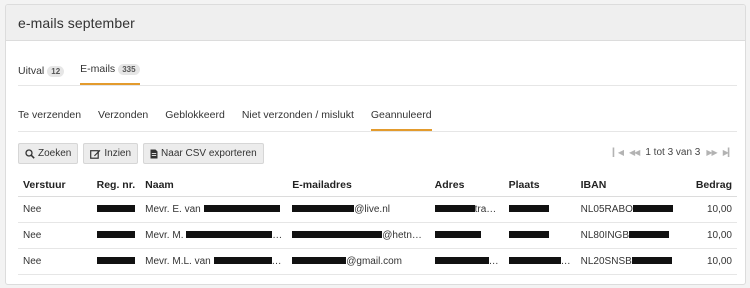  I want to click on tab-geannuleerd: Geannuleerd, so click(401, 120).